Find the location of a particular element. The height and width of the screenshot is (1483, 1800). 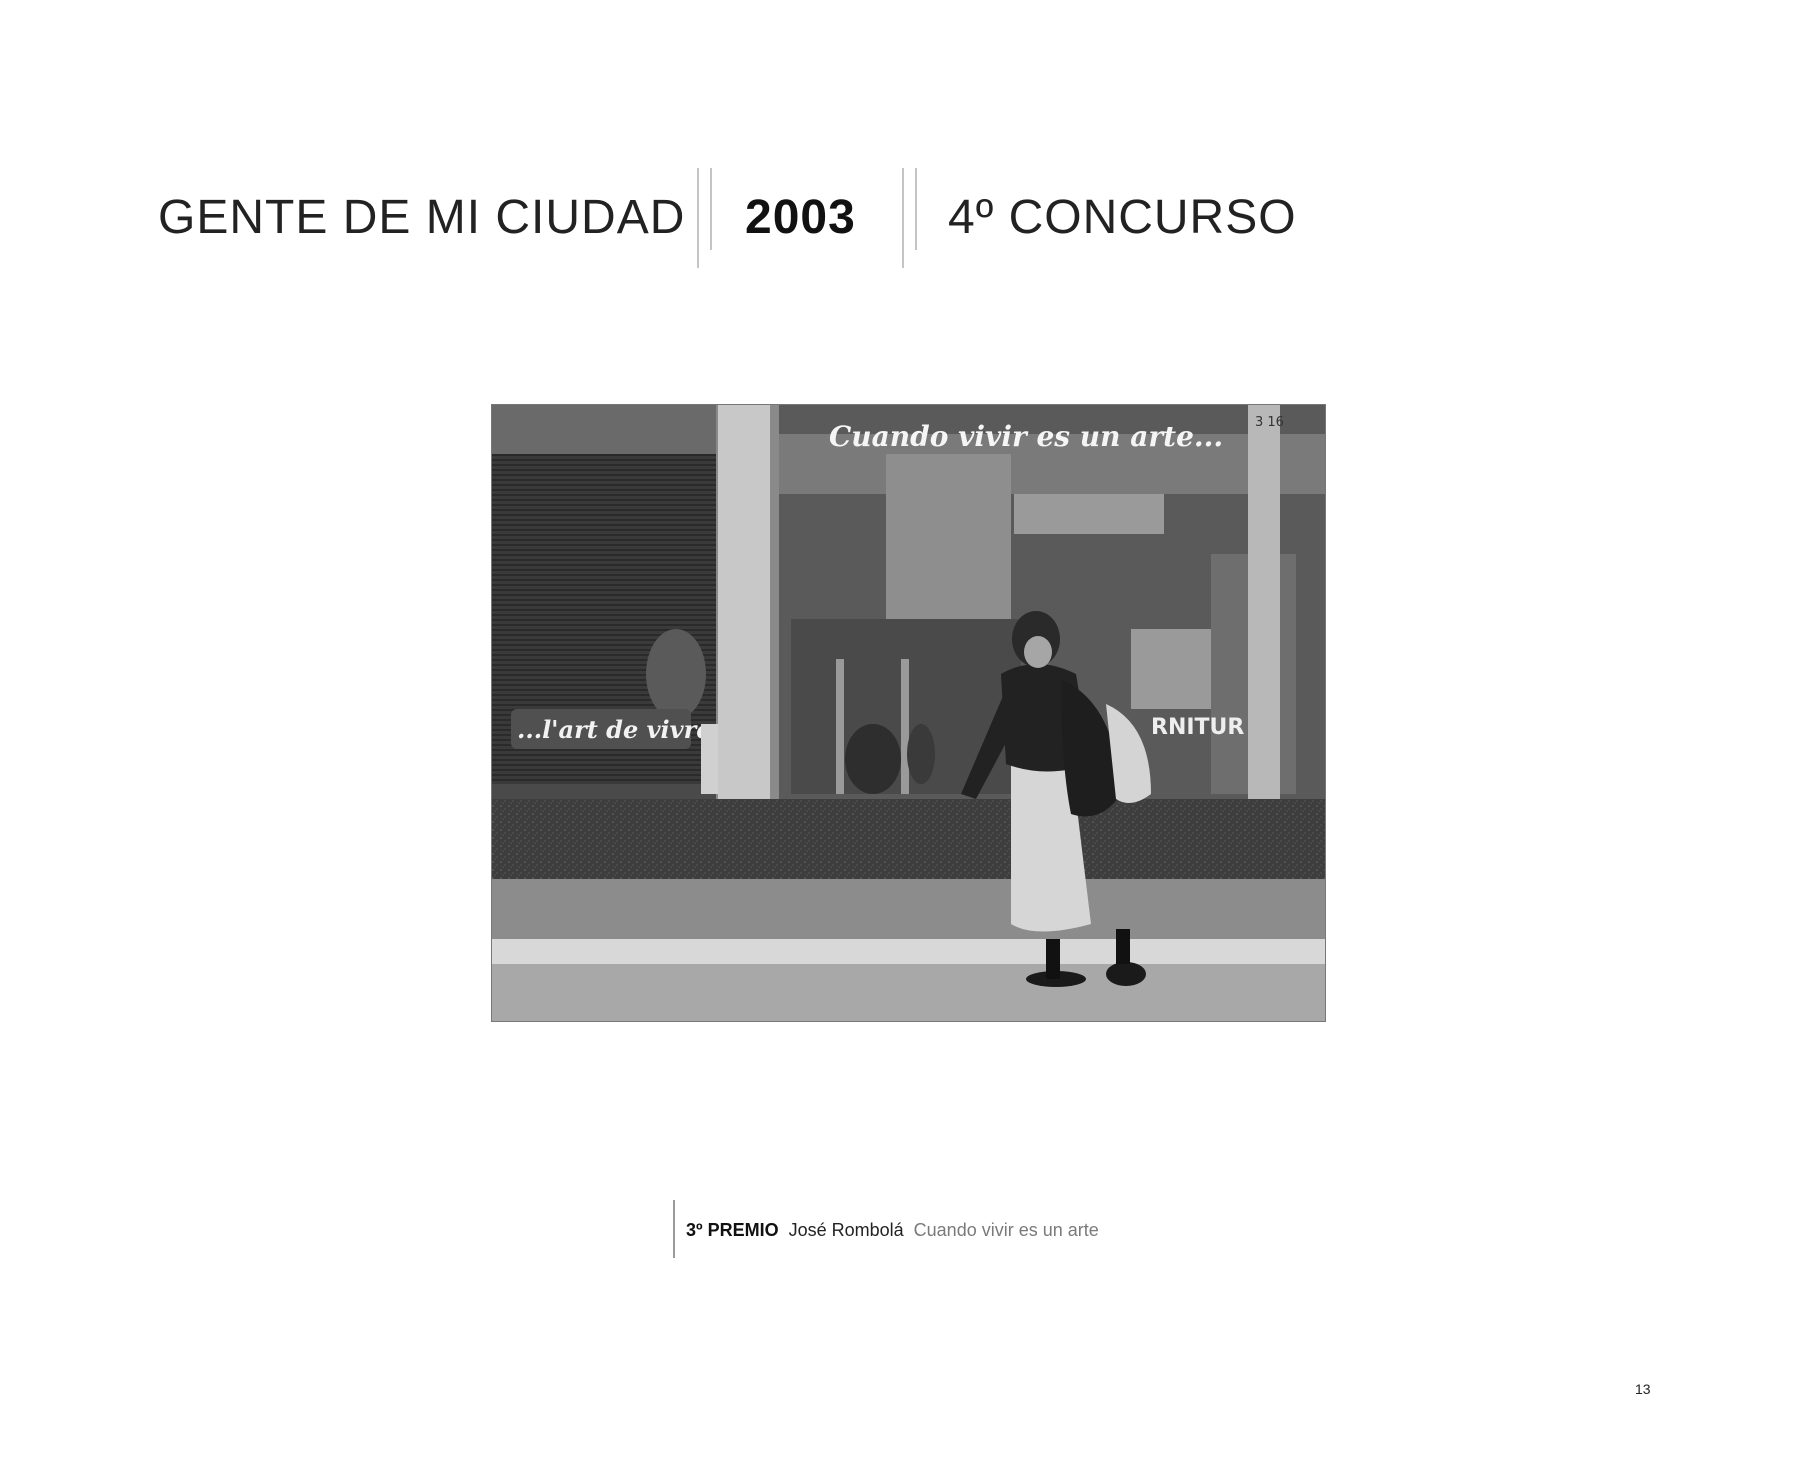

work-title: Cuando vivir es un arte is located at coordinates (1006, 1230).